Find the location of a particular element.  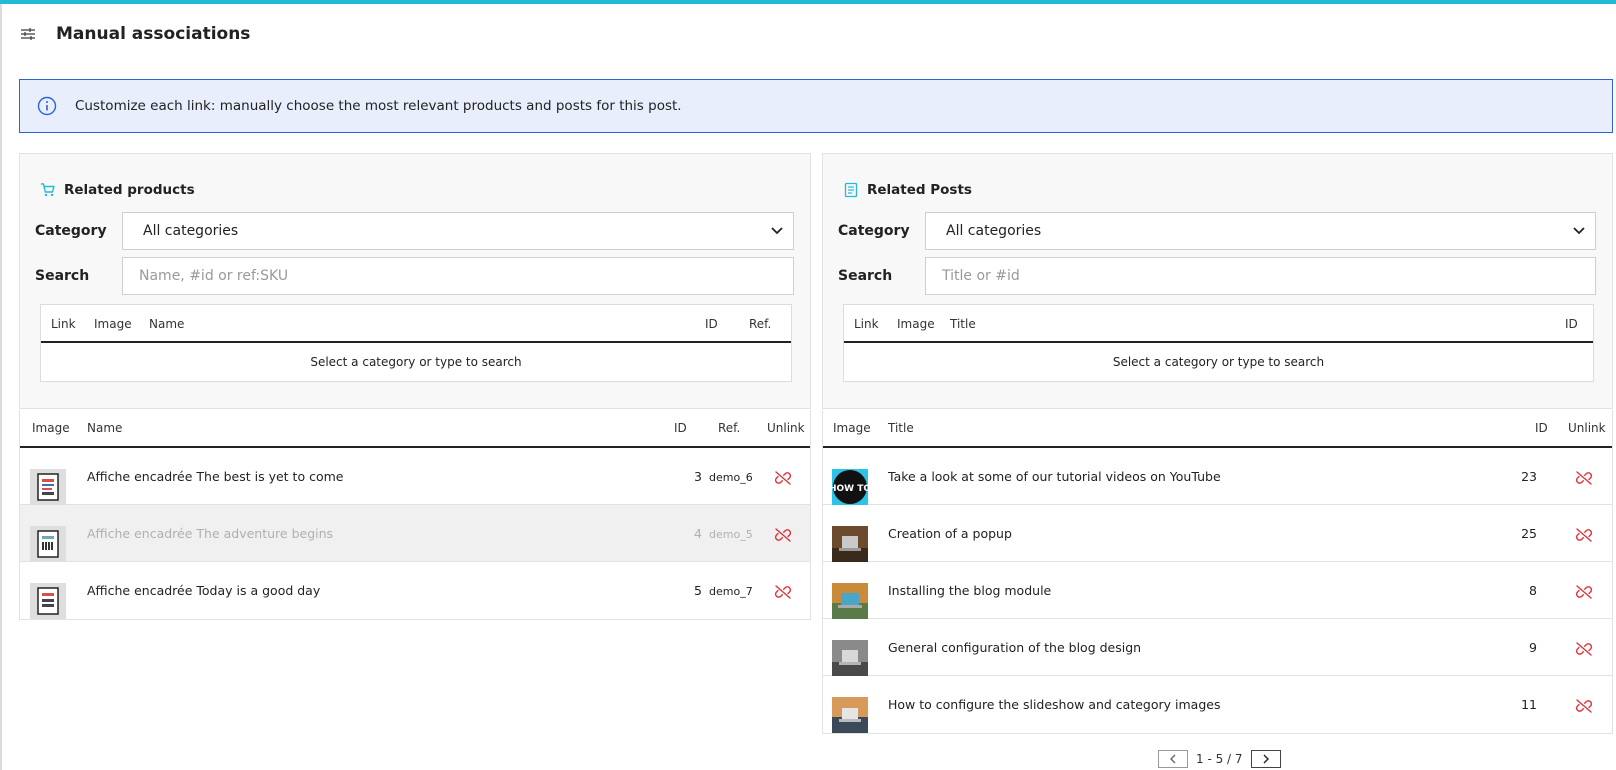

post-title: Installing the blog module is located at coordinates (970, 590).